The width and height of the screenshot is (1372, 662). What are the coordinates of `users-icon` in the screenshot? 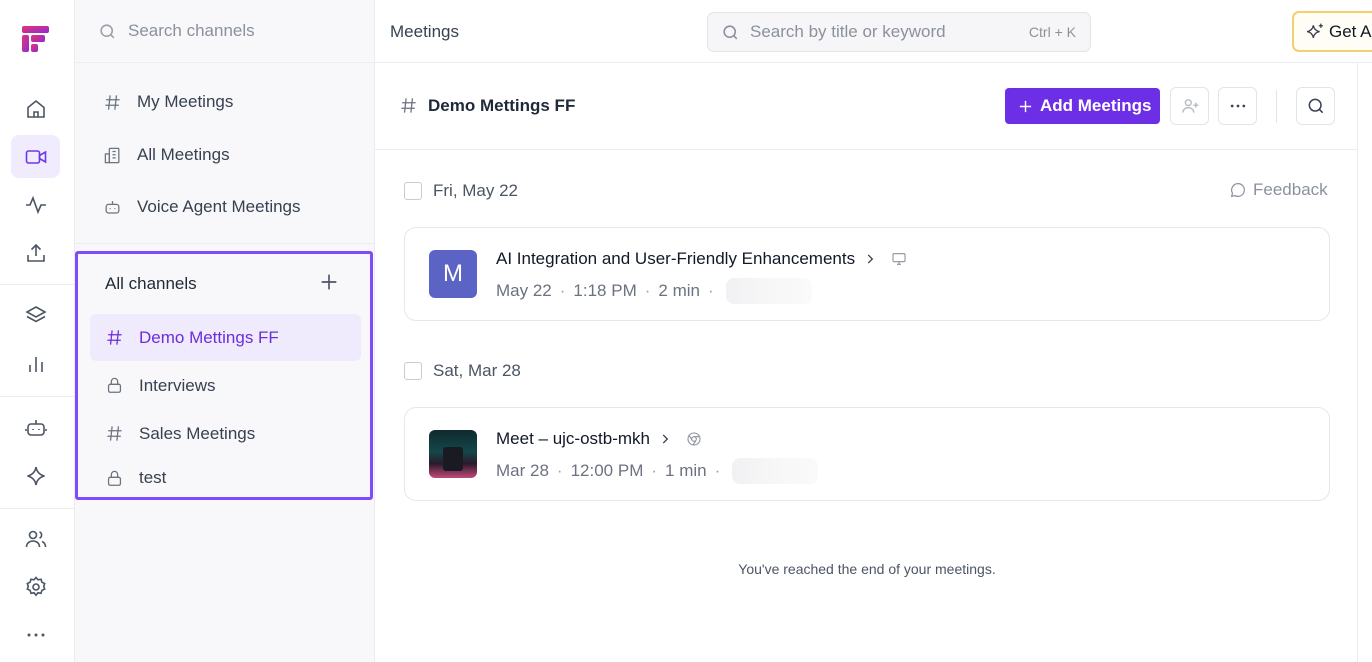 It's located at (35, 538).